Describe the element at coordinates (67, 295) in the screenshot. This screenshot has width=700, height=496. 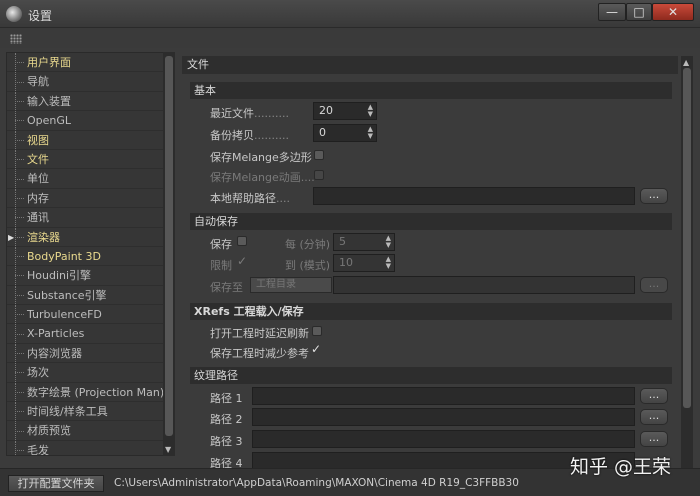
I see `sidebar-item-label: Substance引擎` at that location.